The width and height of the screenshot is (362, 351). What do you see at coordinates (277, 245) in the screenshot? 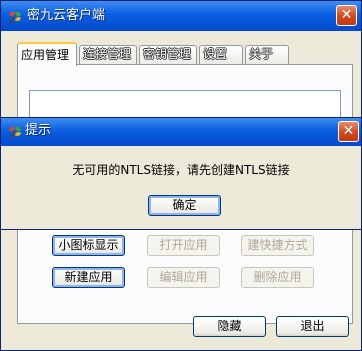
I see `create-shortcut-button: 建快捷方式` at bounding box center [277, 245].